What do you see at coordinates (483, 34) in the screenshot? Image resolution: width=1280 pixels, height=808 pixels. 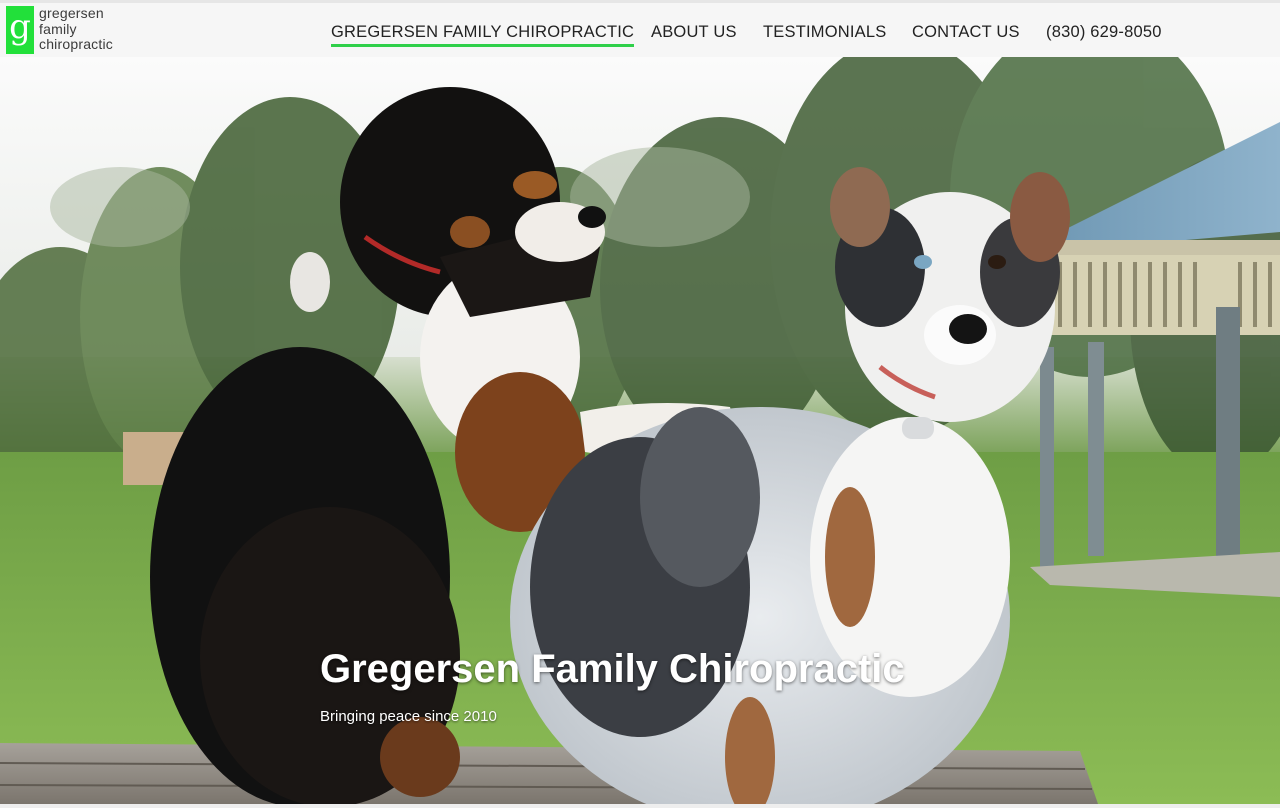 I see `nav-item-home: GREGERSEN FAMILY CHIROPRACTIC` at bounding box center [483, 34].